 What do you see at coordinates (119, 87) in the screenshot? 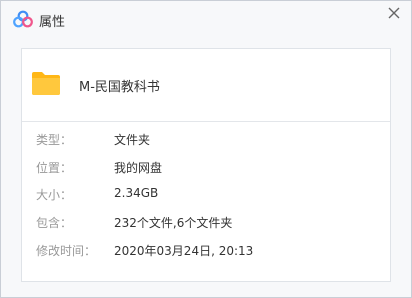
I see `file-name: M-民国教科书` at bounding box center [119, 87].